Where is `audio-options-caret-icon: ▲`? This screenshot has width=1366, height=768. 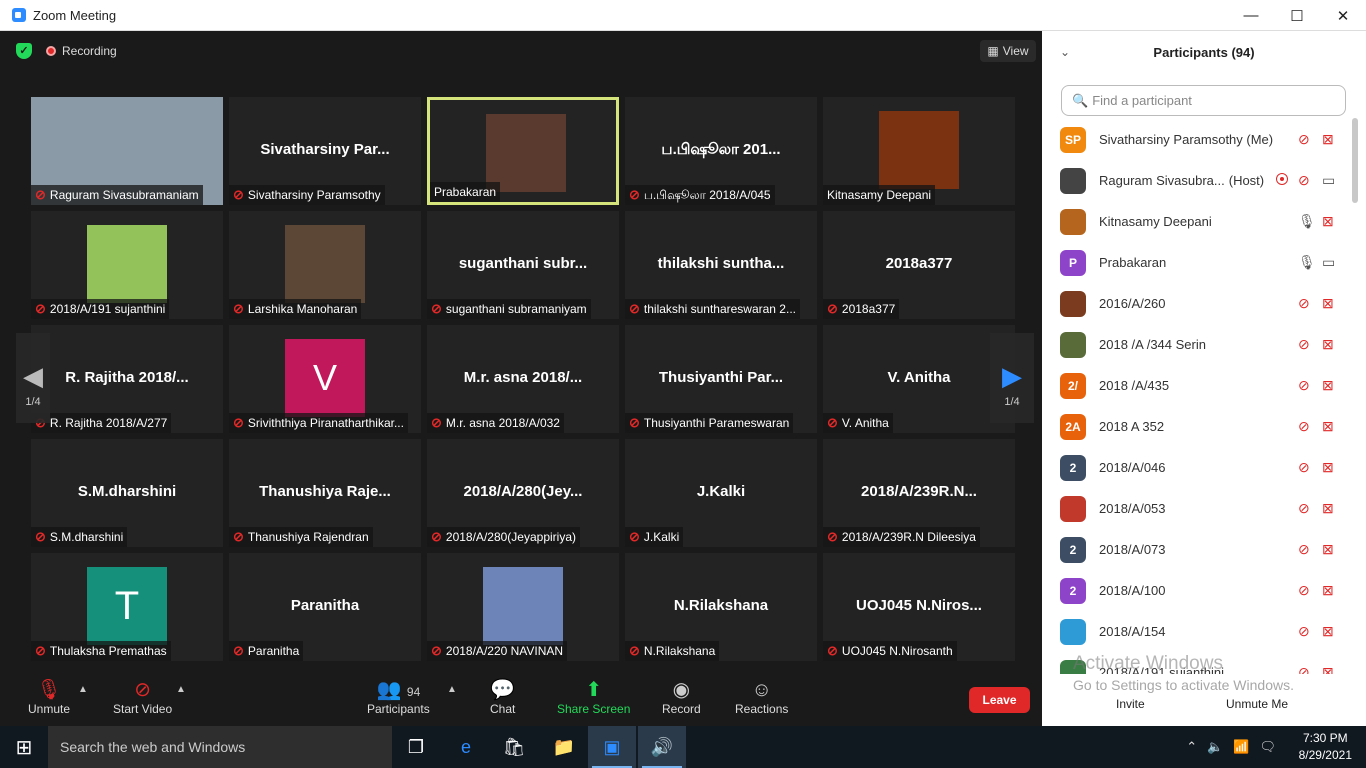
audio-options-caret-icon: ▲ is located at coordinates (83, 689).